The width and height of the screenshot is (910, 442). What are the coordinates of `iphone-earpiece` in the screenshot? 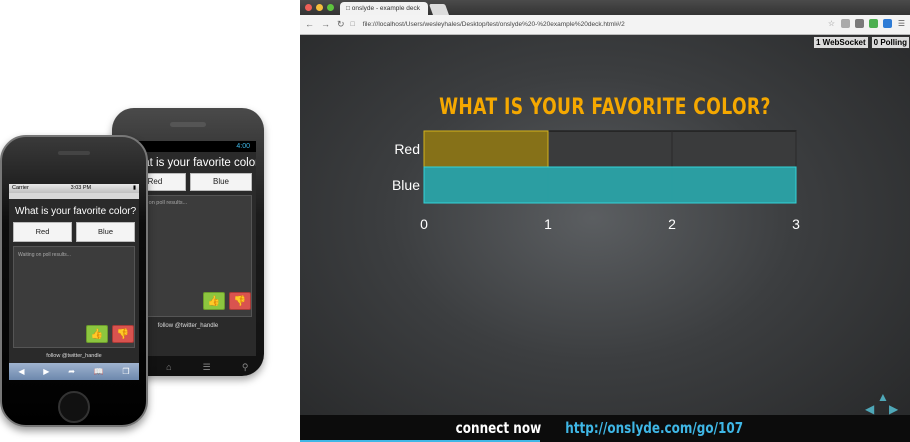 It's located at (74, 153).